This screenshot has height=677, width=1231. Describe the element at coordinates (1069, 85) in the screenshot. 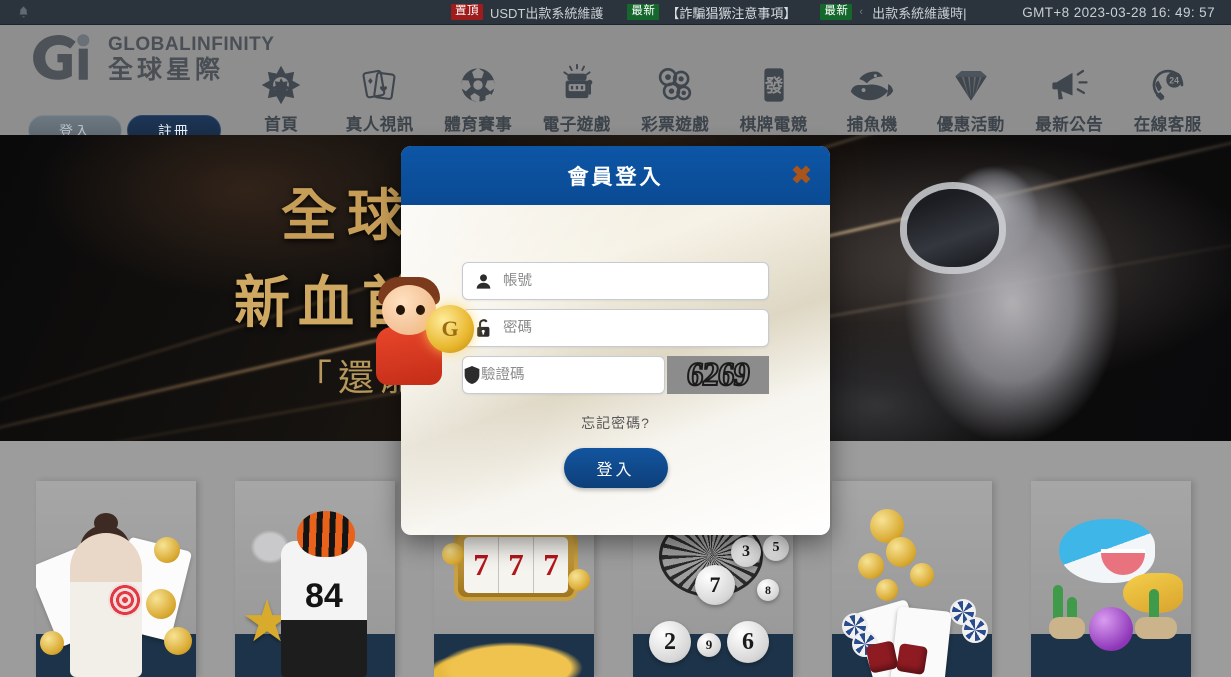

I see `megaphone-icon` at that location.